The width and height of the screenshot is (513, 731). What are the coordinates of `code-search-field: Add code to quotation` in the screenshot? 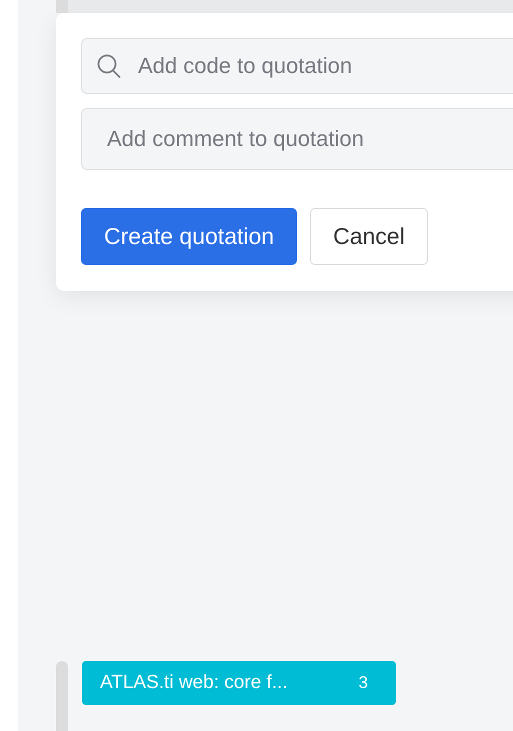 It's located at (297, 66).